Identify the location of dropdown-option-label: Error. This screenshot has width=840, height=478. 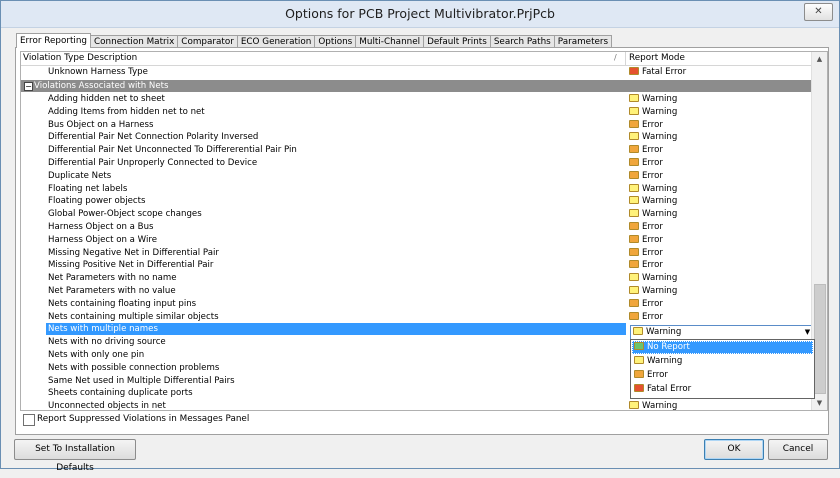
(657, 375).